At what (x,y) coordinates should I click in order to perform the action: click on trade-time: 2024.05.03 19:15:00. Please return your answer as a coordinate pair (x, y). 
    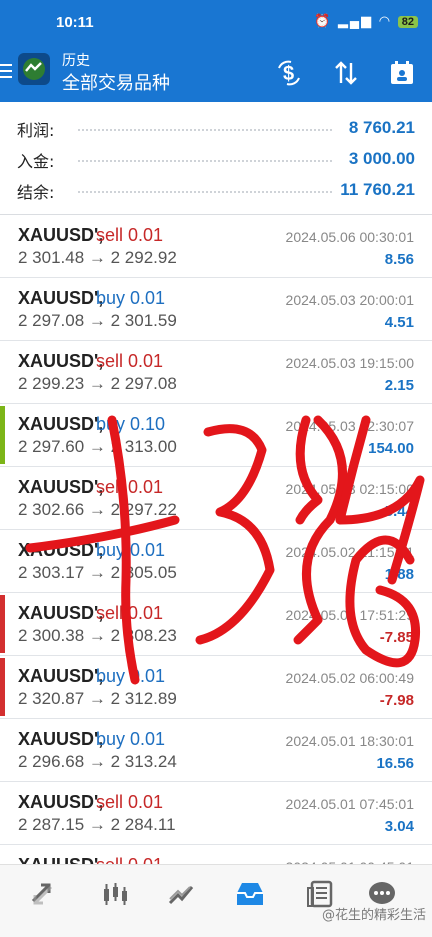
    Looking at the image, I should click on (349, 363).